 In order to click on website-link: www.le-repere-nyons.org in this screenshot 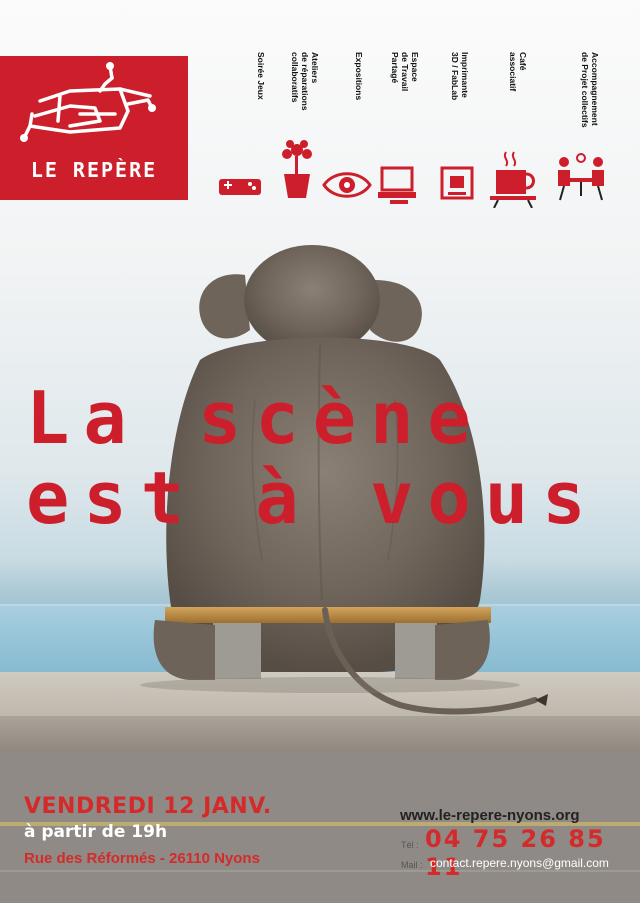, I will do `click(489, 815)`.